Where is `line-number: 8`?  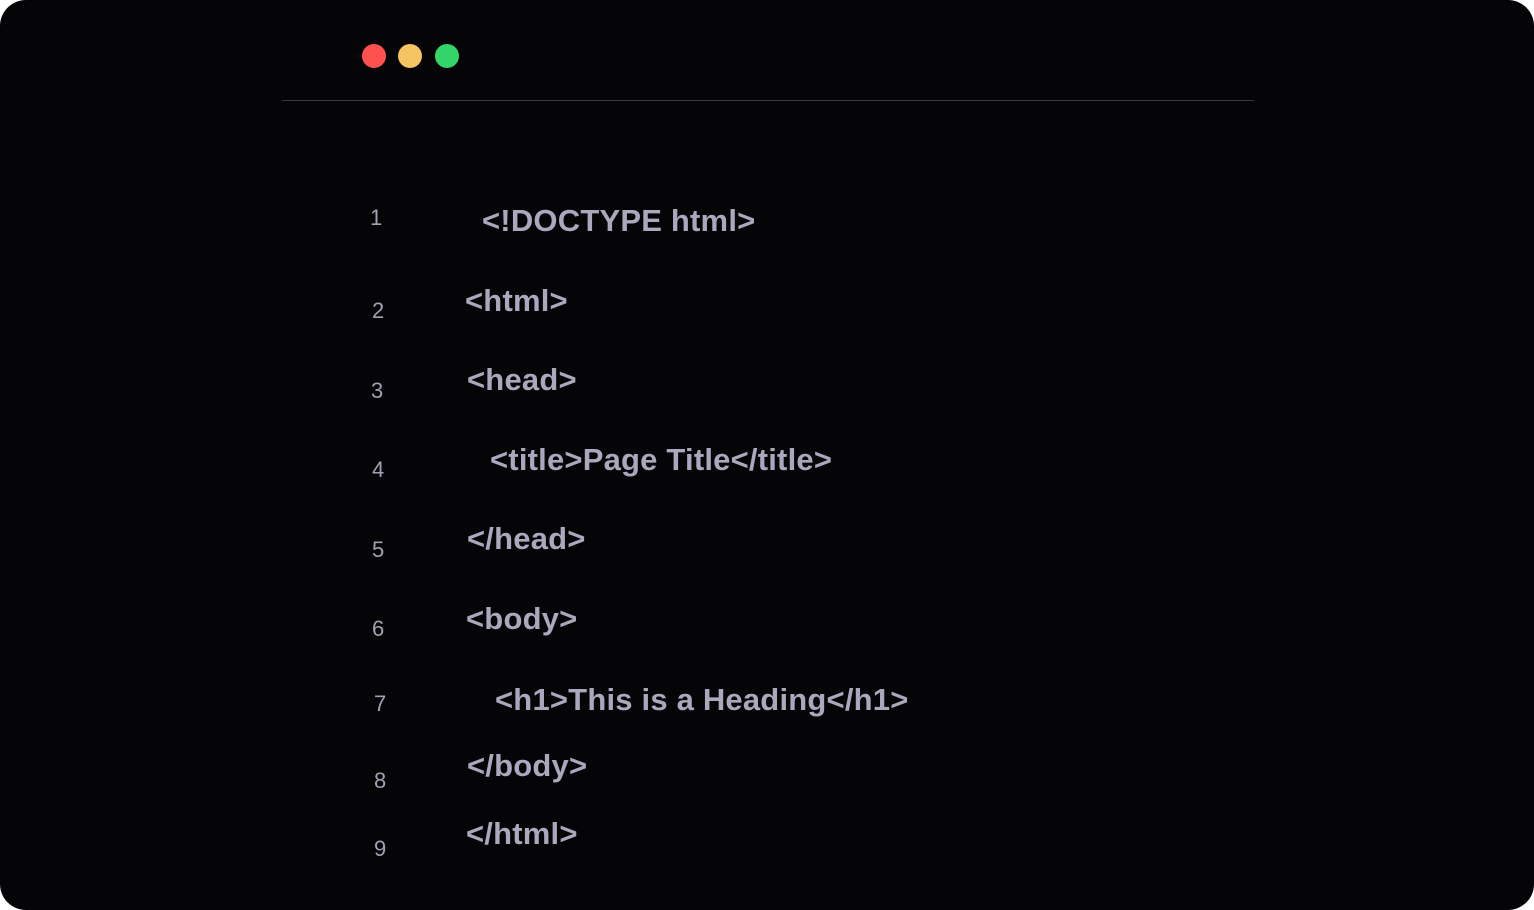 line-number: 8 is located at coordinates (380, 780).